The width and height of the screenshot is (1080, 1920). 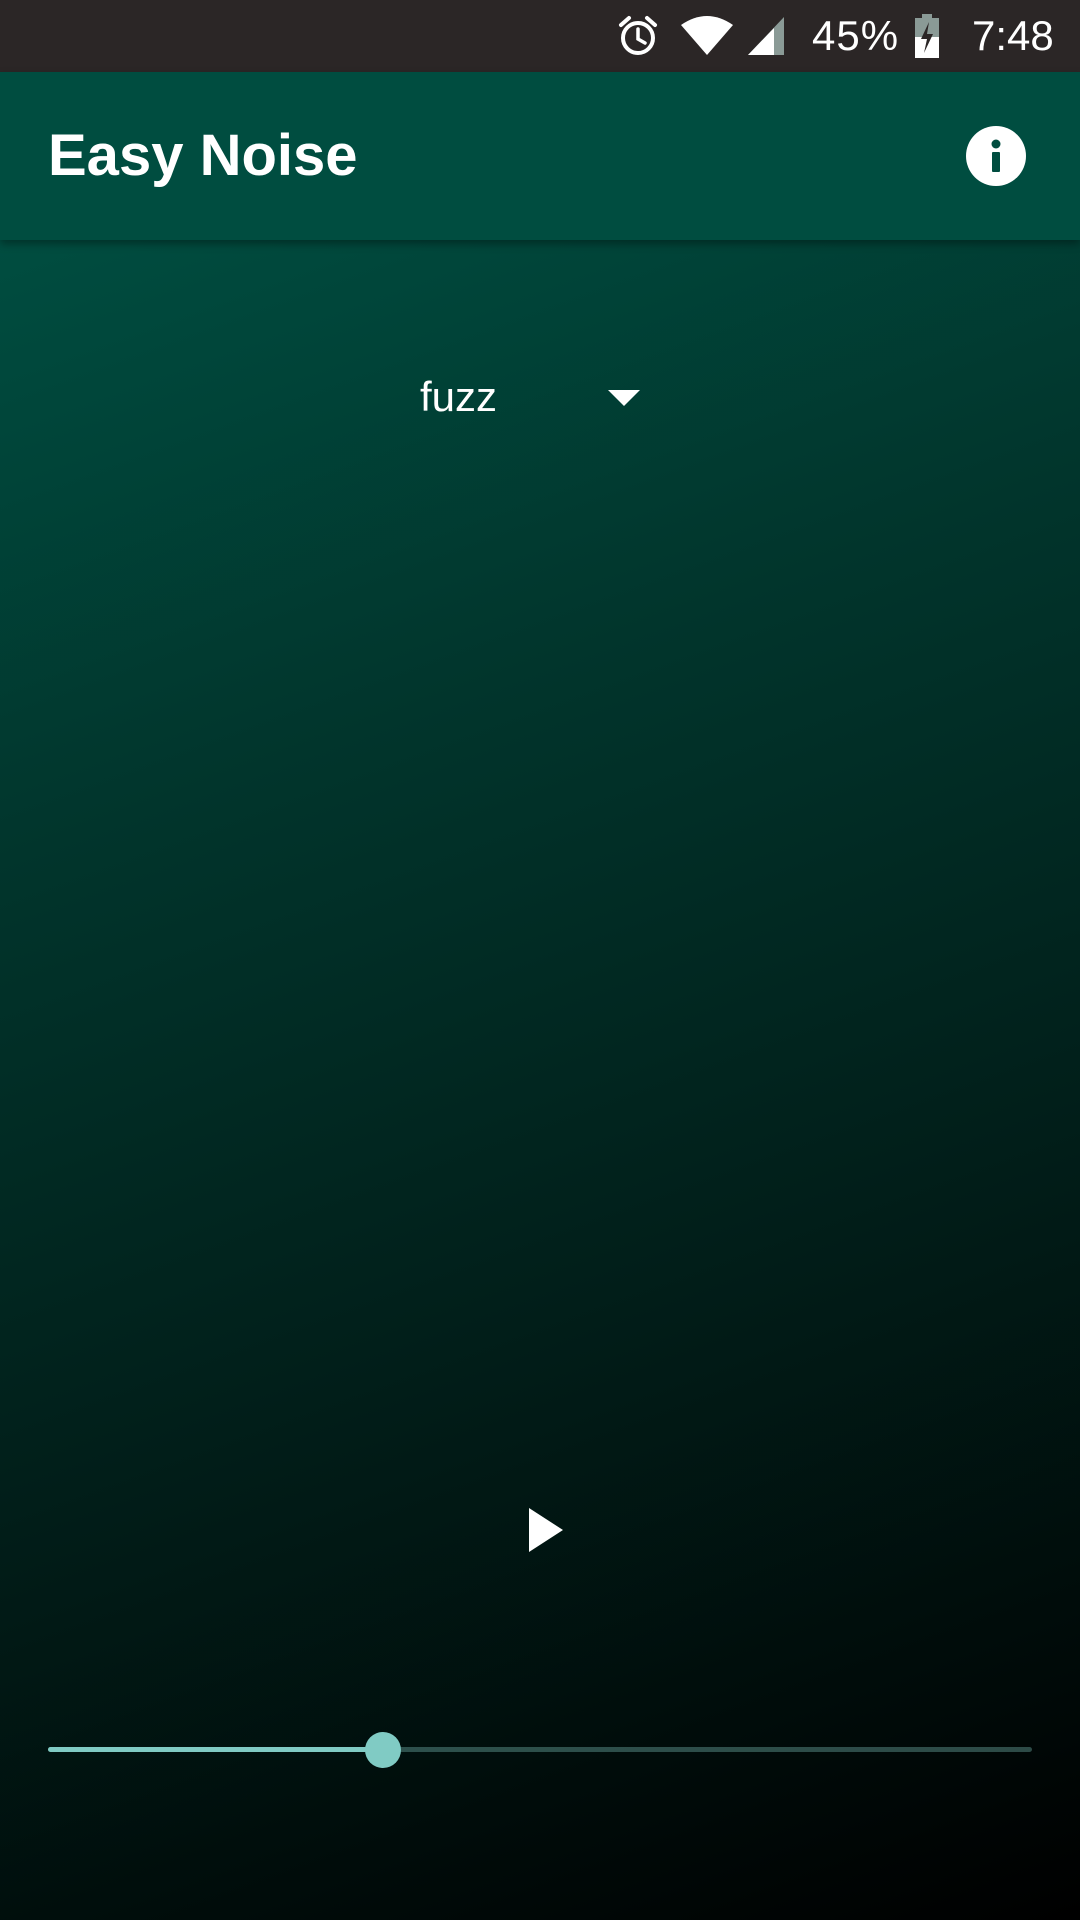 I want to click on play-icon, so click(x=546, y=1530).